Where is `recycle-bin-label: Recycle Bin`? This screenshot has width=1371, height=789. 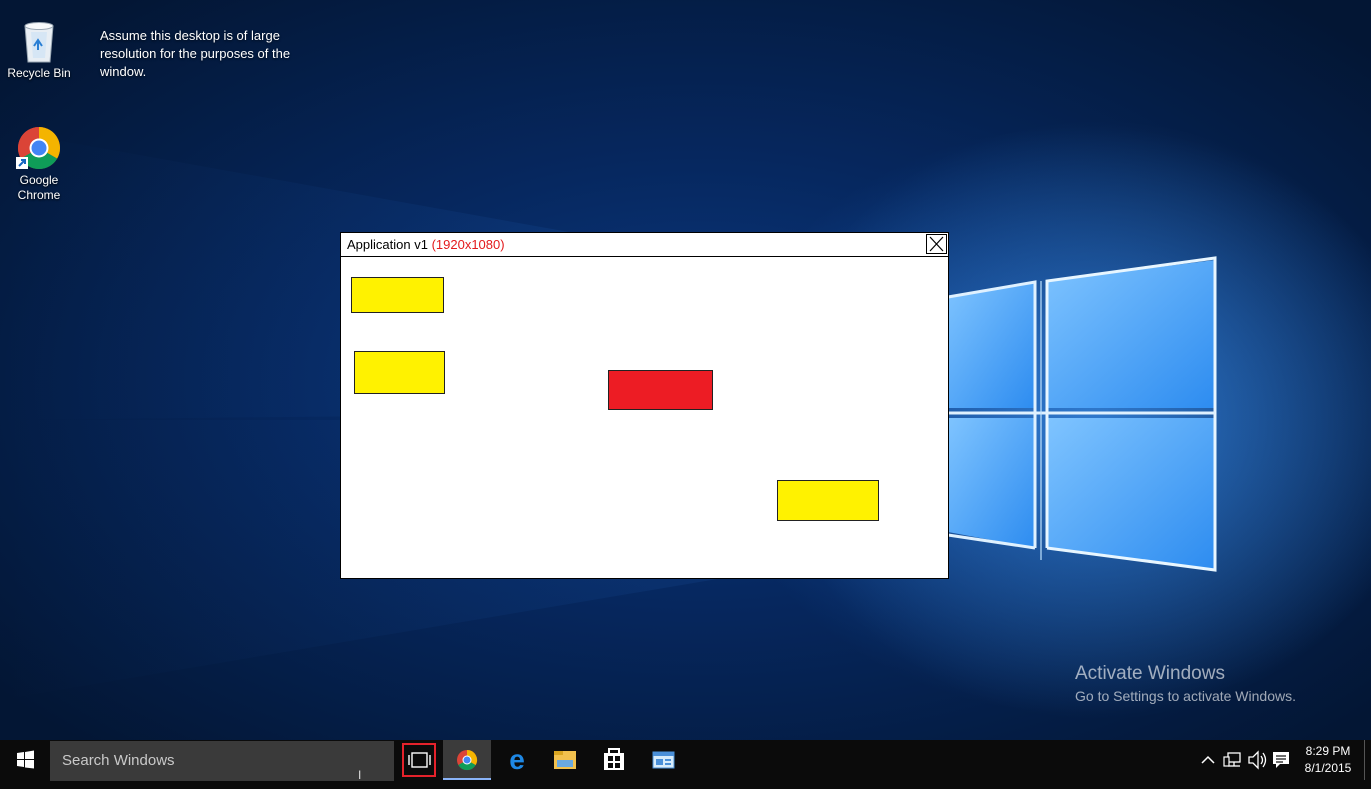 recycle-bin-label: Recycle Bin is located at coordinates (39, 73).